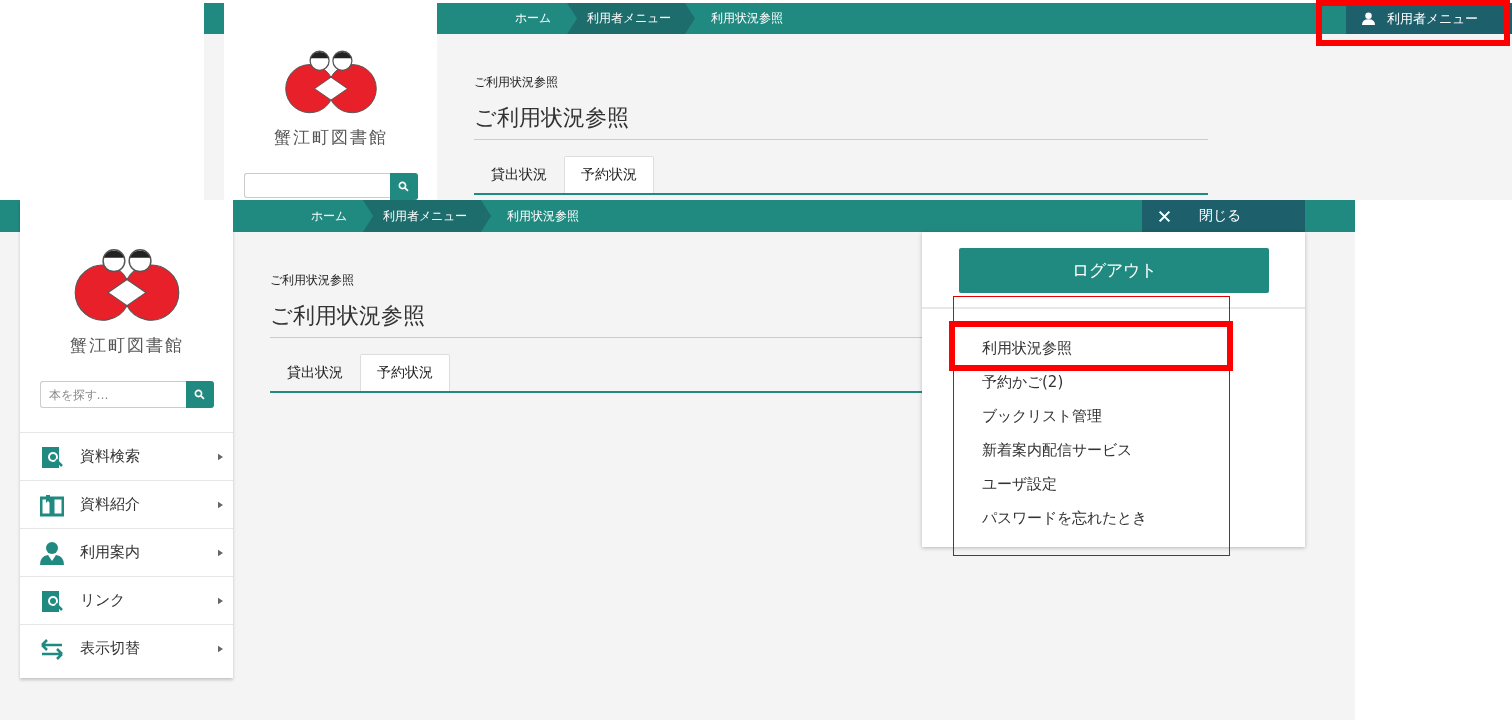 This screenshot has width=1512, height=720. I want to click on sidebar-item-label: 資料検索, so click(110, 456).